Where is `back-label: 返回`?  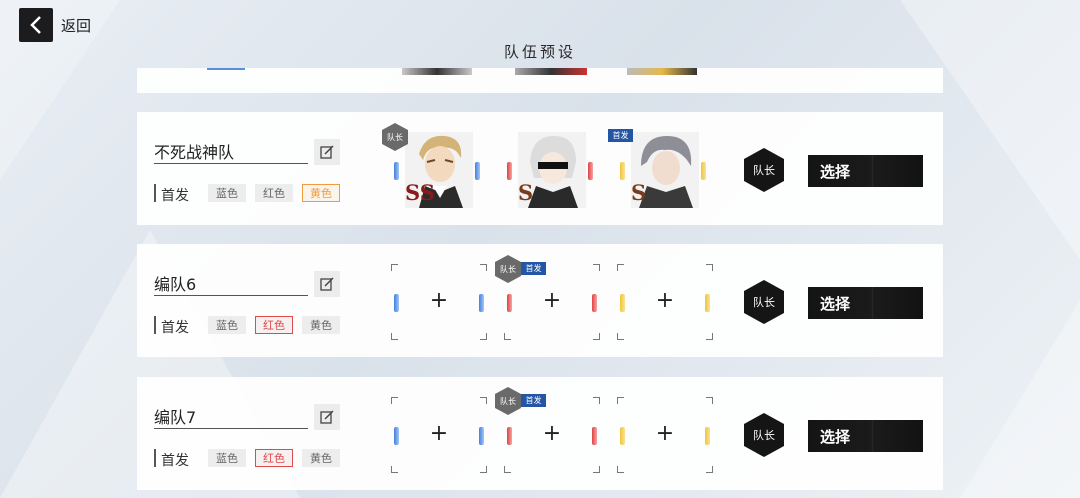
back-label: 返回 is located at coordinates (76, 25).